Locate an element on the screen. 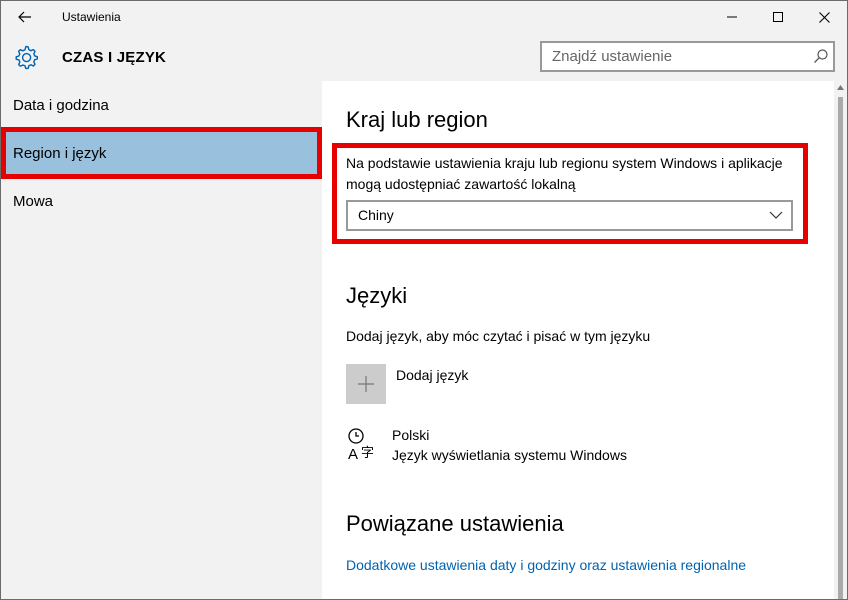 The height and width of the screenshot is (600, 848). sidebar-item-label: Mowa is located at coordinates (33, 201).